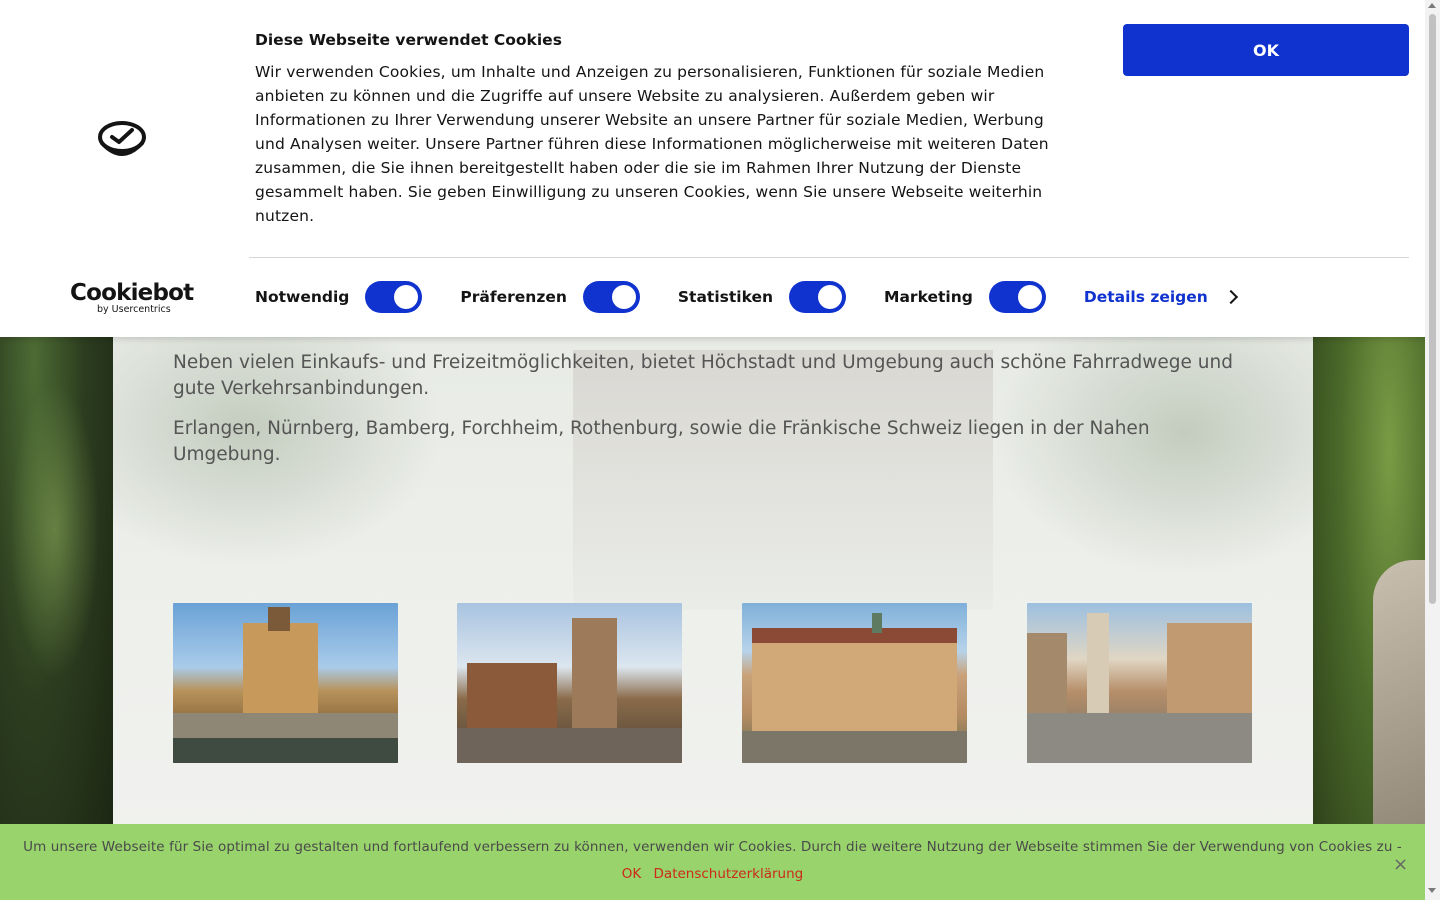 This screenshot has width=1440, height=900. What do you see at coordinates (134, 309) in the screenshot?
I see `brand-sub: by Usercentrics` at bounding box center [134, 309].